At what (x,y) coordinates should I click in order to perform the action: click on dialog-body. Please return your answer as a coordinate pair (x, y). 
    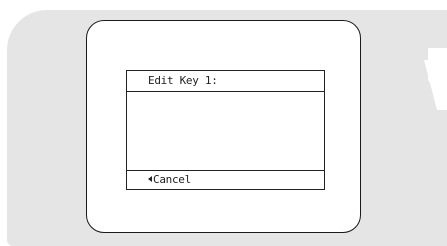
    Looking at the image, I should click on (225, 131).